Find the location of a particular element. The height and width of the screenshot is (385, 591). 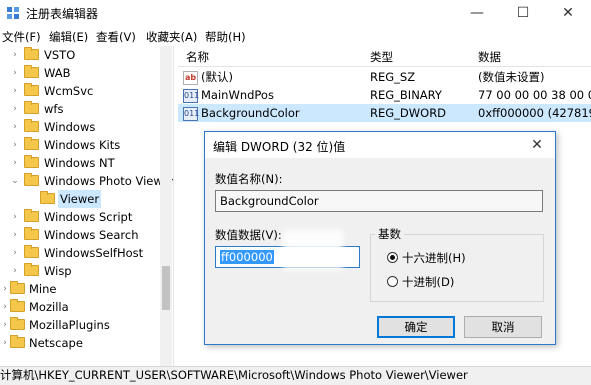

tree-item-label: Windows Kits is located at coordinates (82, 145).